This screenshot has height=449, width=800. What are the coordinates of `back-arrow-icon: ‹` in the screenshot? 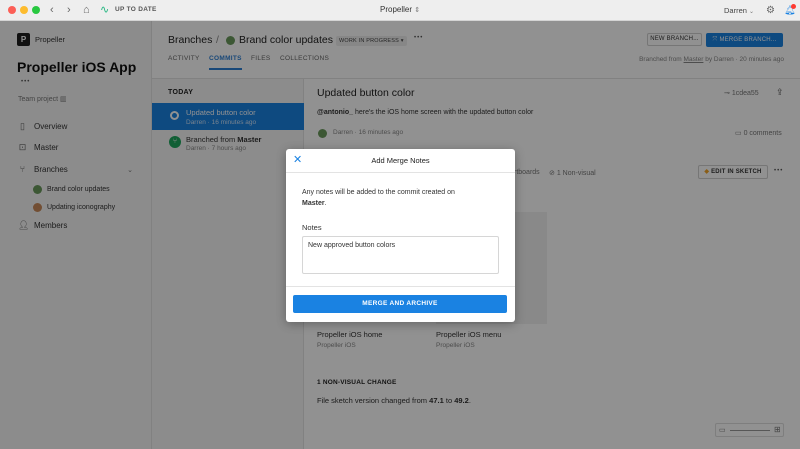 It's located at (52, 10).